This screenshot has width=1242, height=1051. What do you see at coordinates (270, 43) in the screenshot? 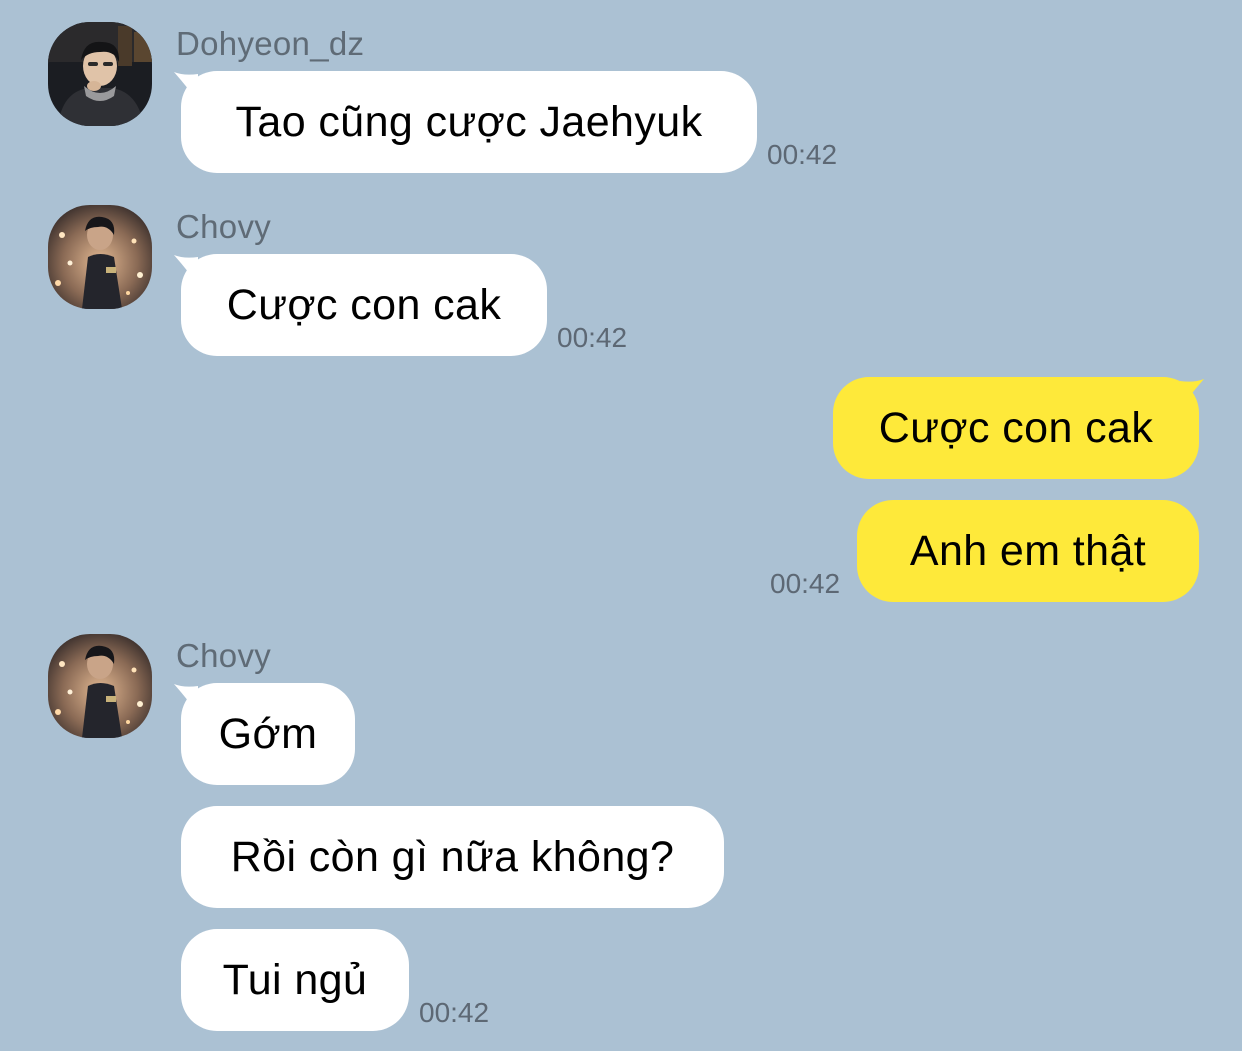
I see `sender-name: Dohyeon_dz` at bounding box center [270, 43].